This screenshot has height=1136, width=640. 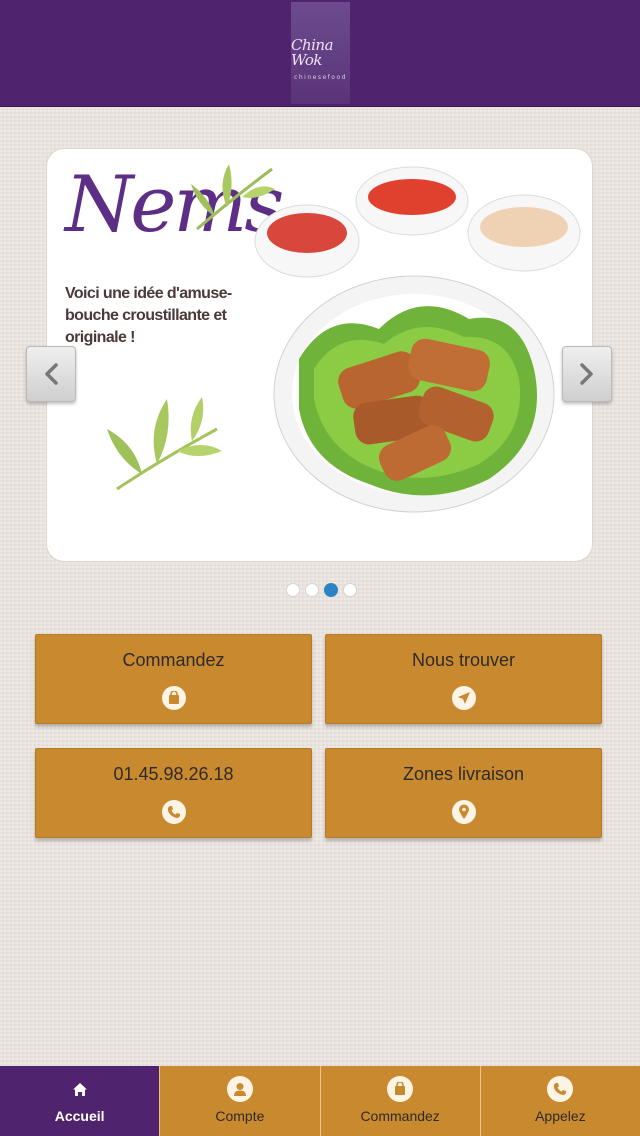 I want to click on slider-prev-button, so click(x=51, y=374).